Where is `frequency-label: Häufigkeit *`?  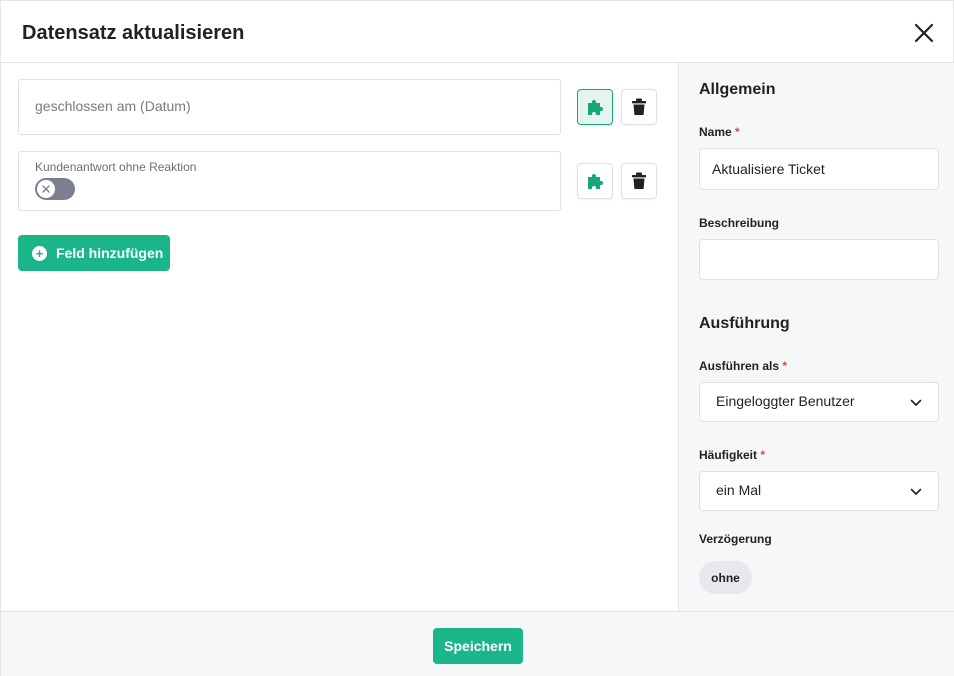 frequency-label: Häufigkeit * is located at coordinates (732, 455).